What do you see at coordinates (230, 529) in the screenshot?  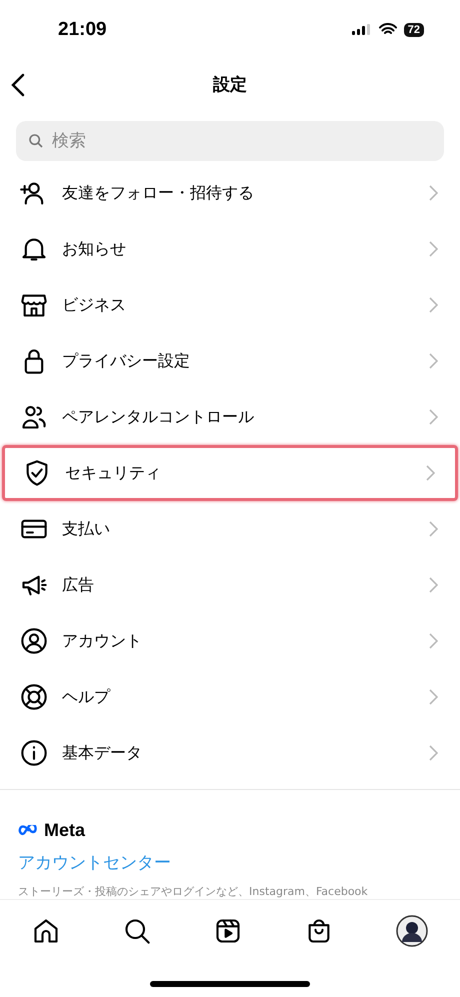 I see `settings-item: 支払い` at bounding box center [230, 529].